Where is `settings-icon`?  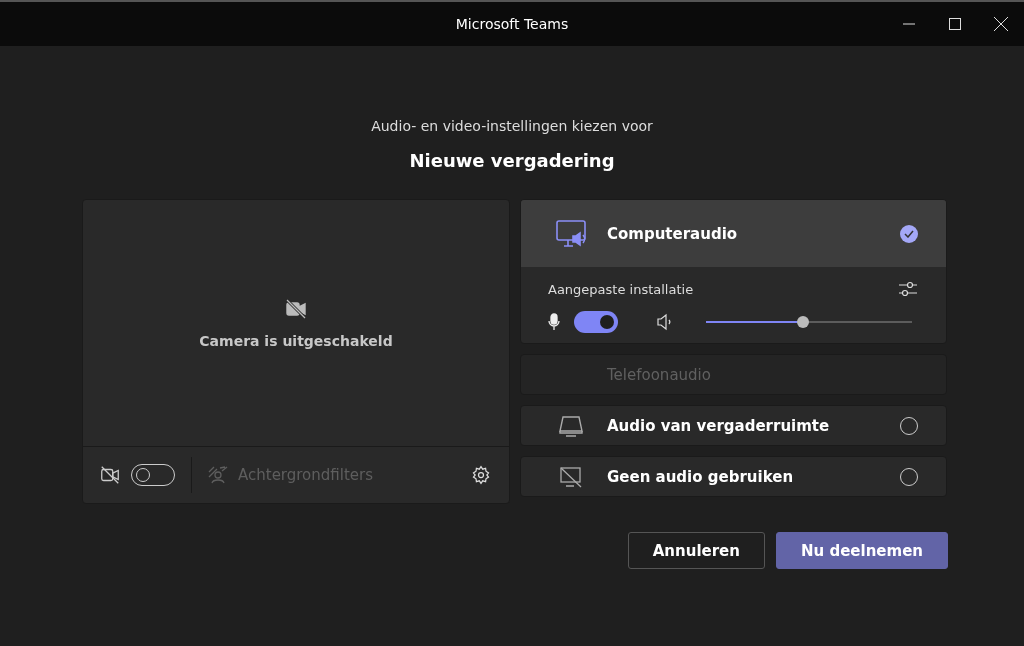
settings-icon is located at coordinates (481, 475).